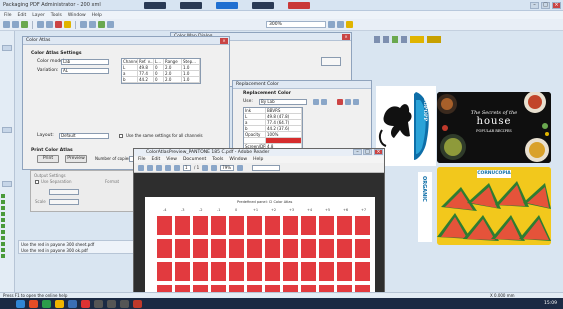 The image size is (563, 309). Describe the element at coordinates (97, 15) in the screenshot. I see `menu-item: Help` at that location.